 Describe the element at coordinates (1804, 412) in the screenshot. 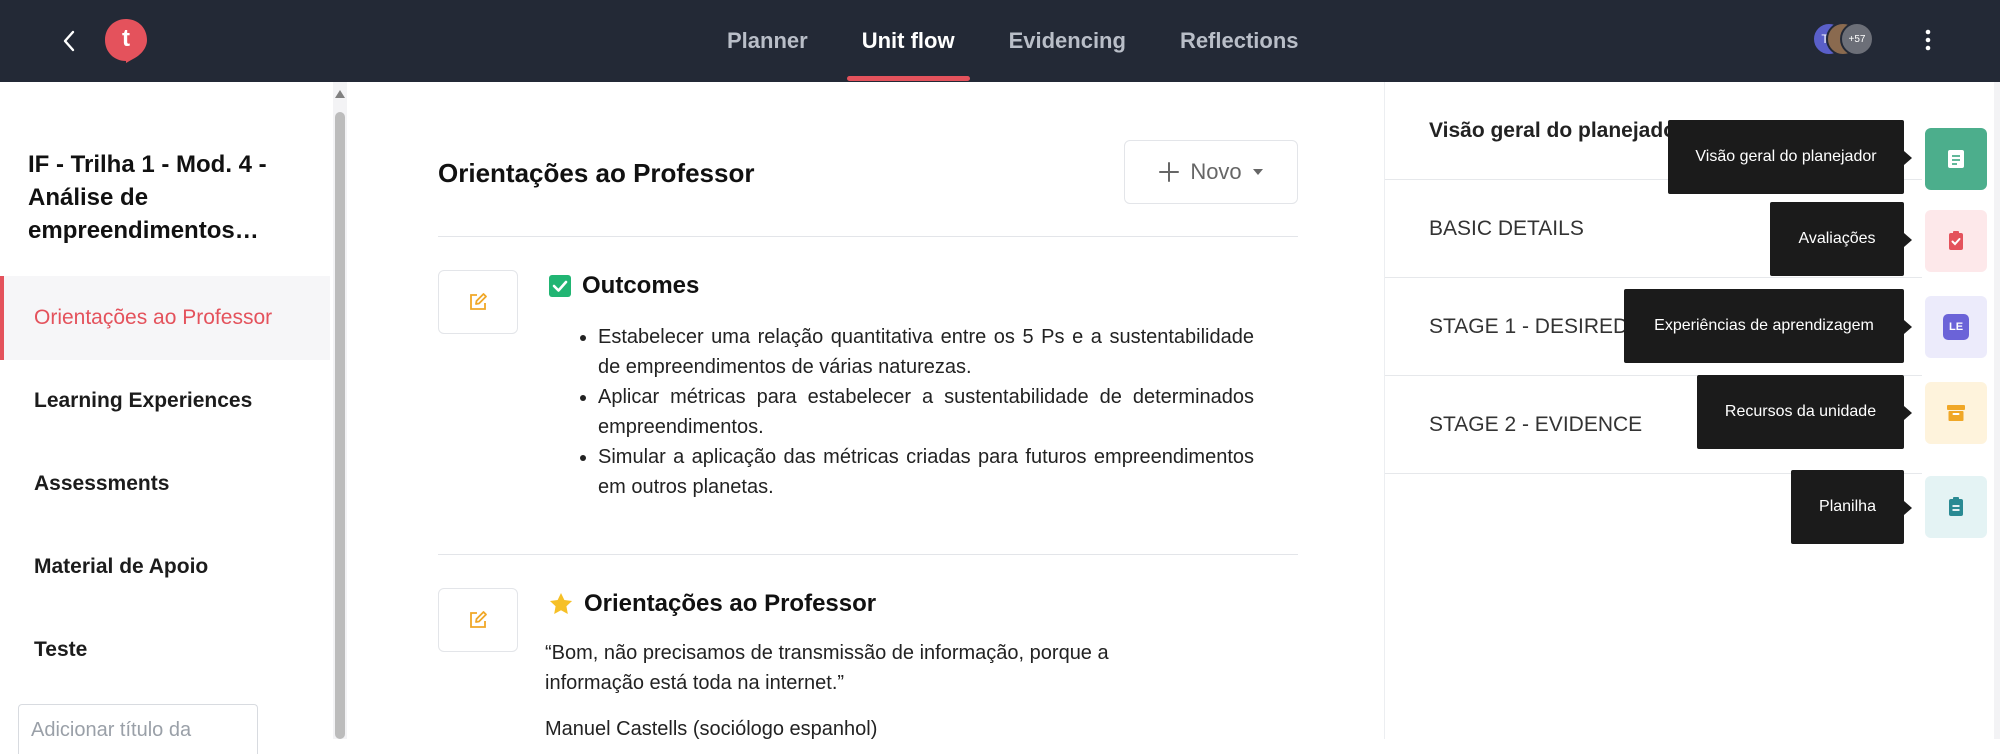

I see `tooltip-unit-resources: Recursos da unidade` at that location.